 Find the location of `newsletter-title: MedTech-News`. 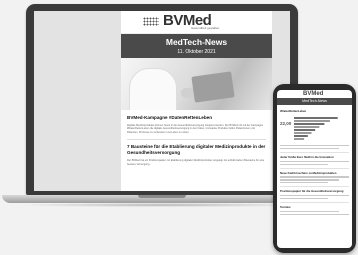

newsletter-title: MedTech-News is located at coordinates (196, 42).